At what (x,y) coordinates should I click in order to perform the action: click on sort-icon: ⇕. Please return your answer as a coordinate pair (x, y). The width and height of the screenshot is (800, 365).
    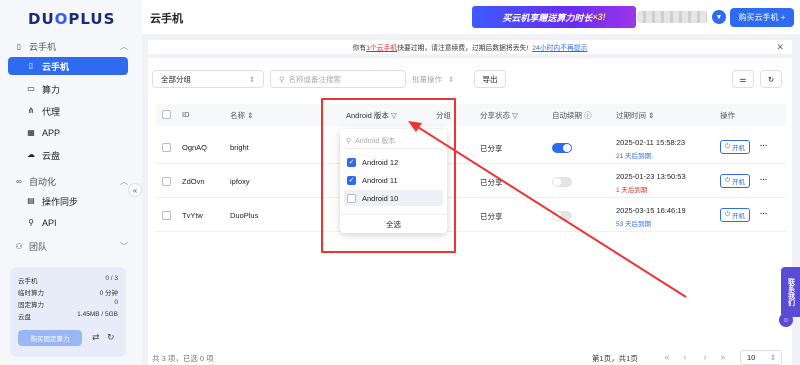
    Looking at the image, I should click on (651, 115).